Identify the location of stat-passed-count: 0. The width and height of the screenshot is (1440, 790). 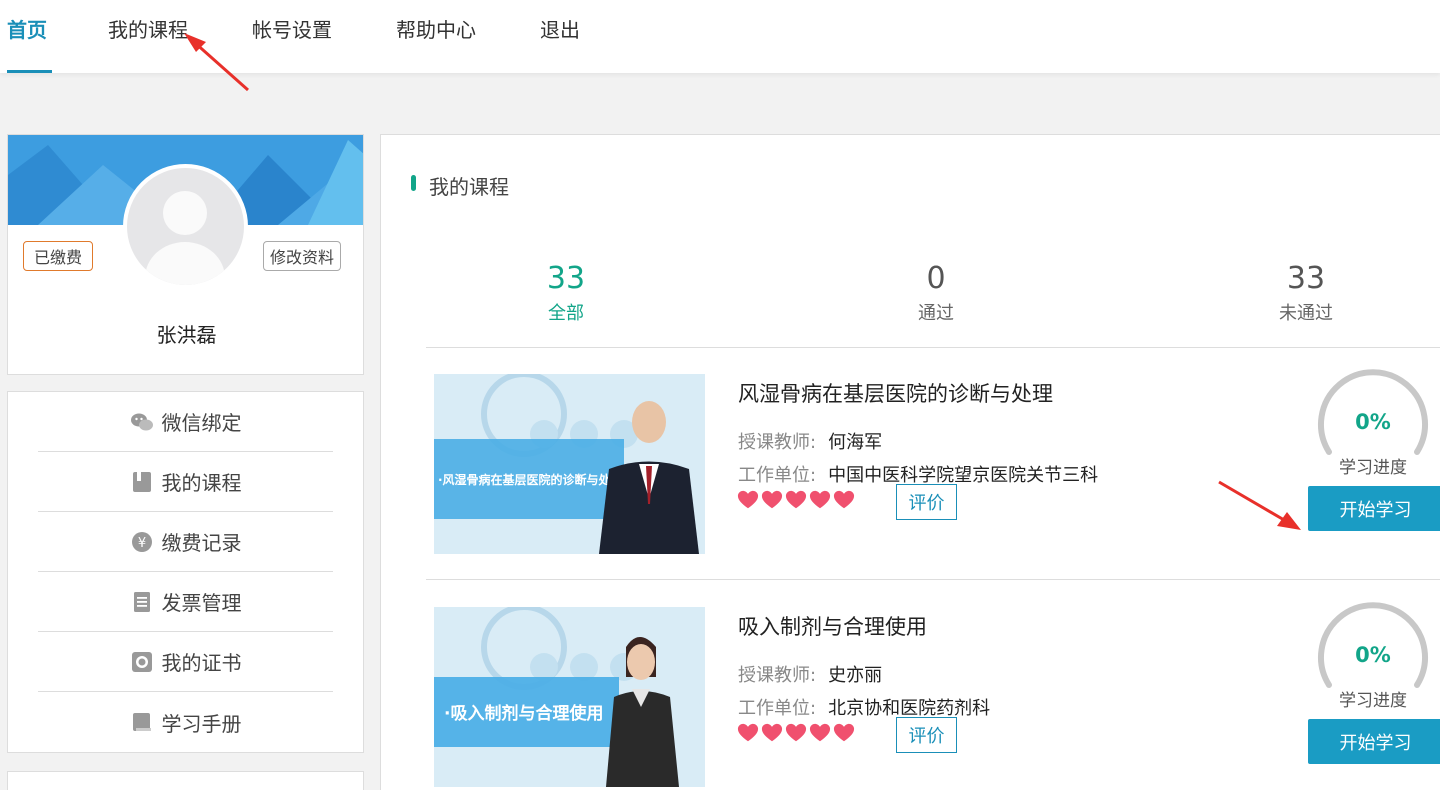
(936, 278).